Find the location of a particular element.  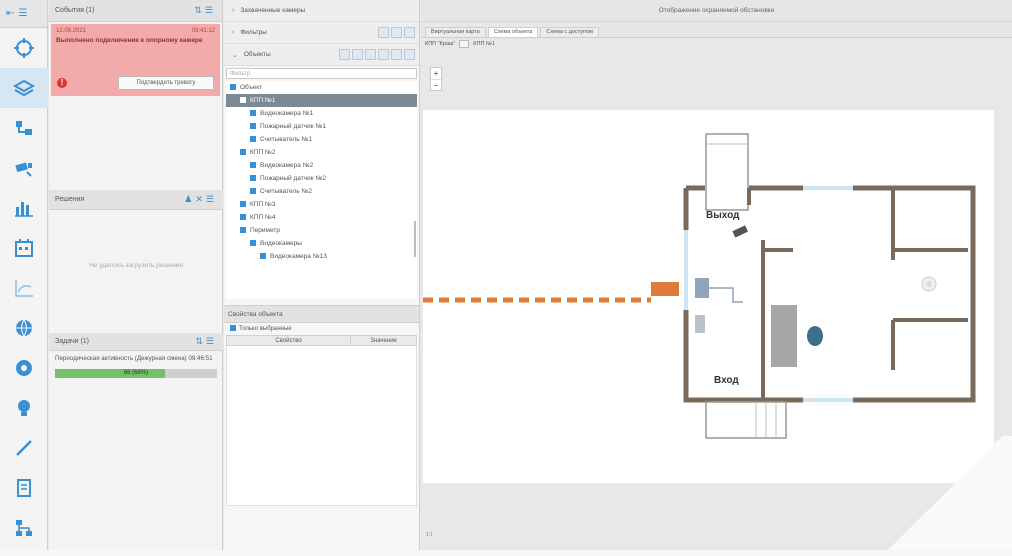

brush-icon is located at coordinates (409, 32).